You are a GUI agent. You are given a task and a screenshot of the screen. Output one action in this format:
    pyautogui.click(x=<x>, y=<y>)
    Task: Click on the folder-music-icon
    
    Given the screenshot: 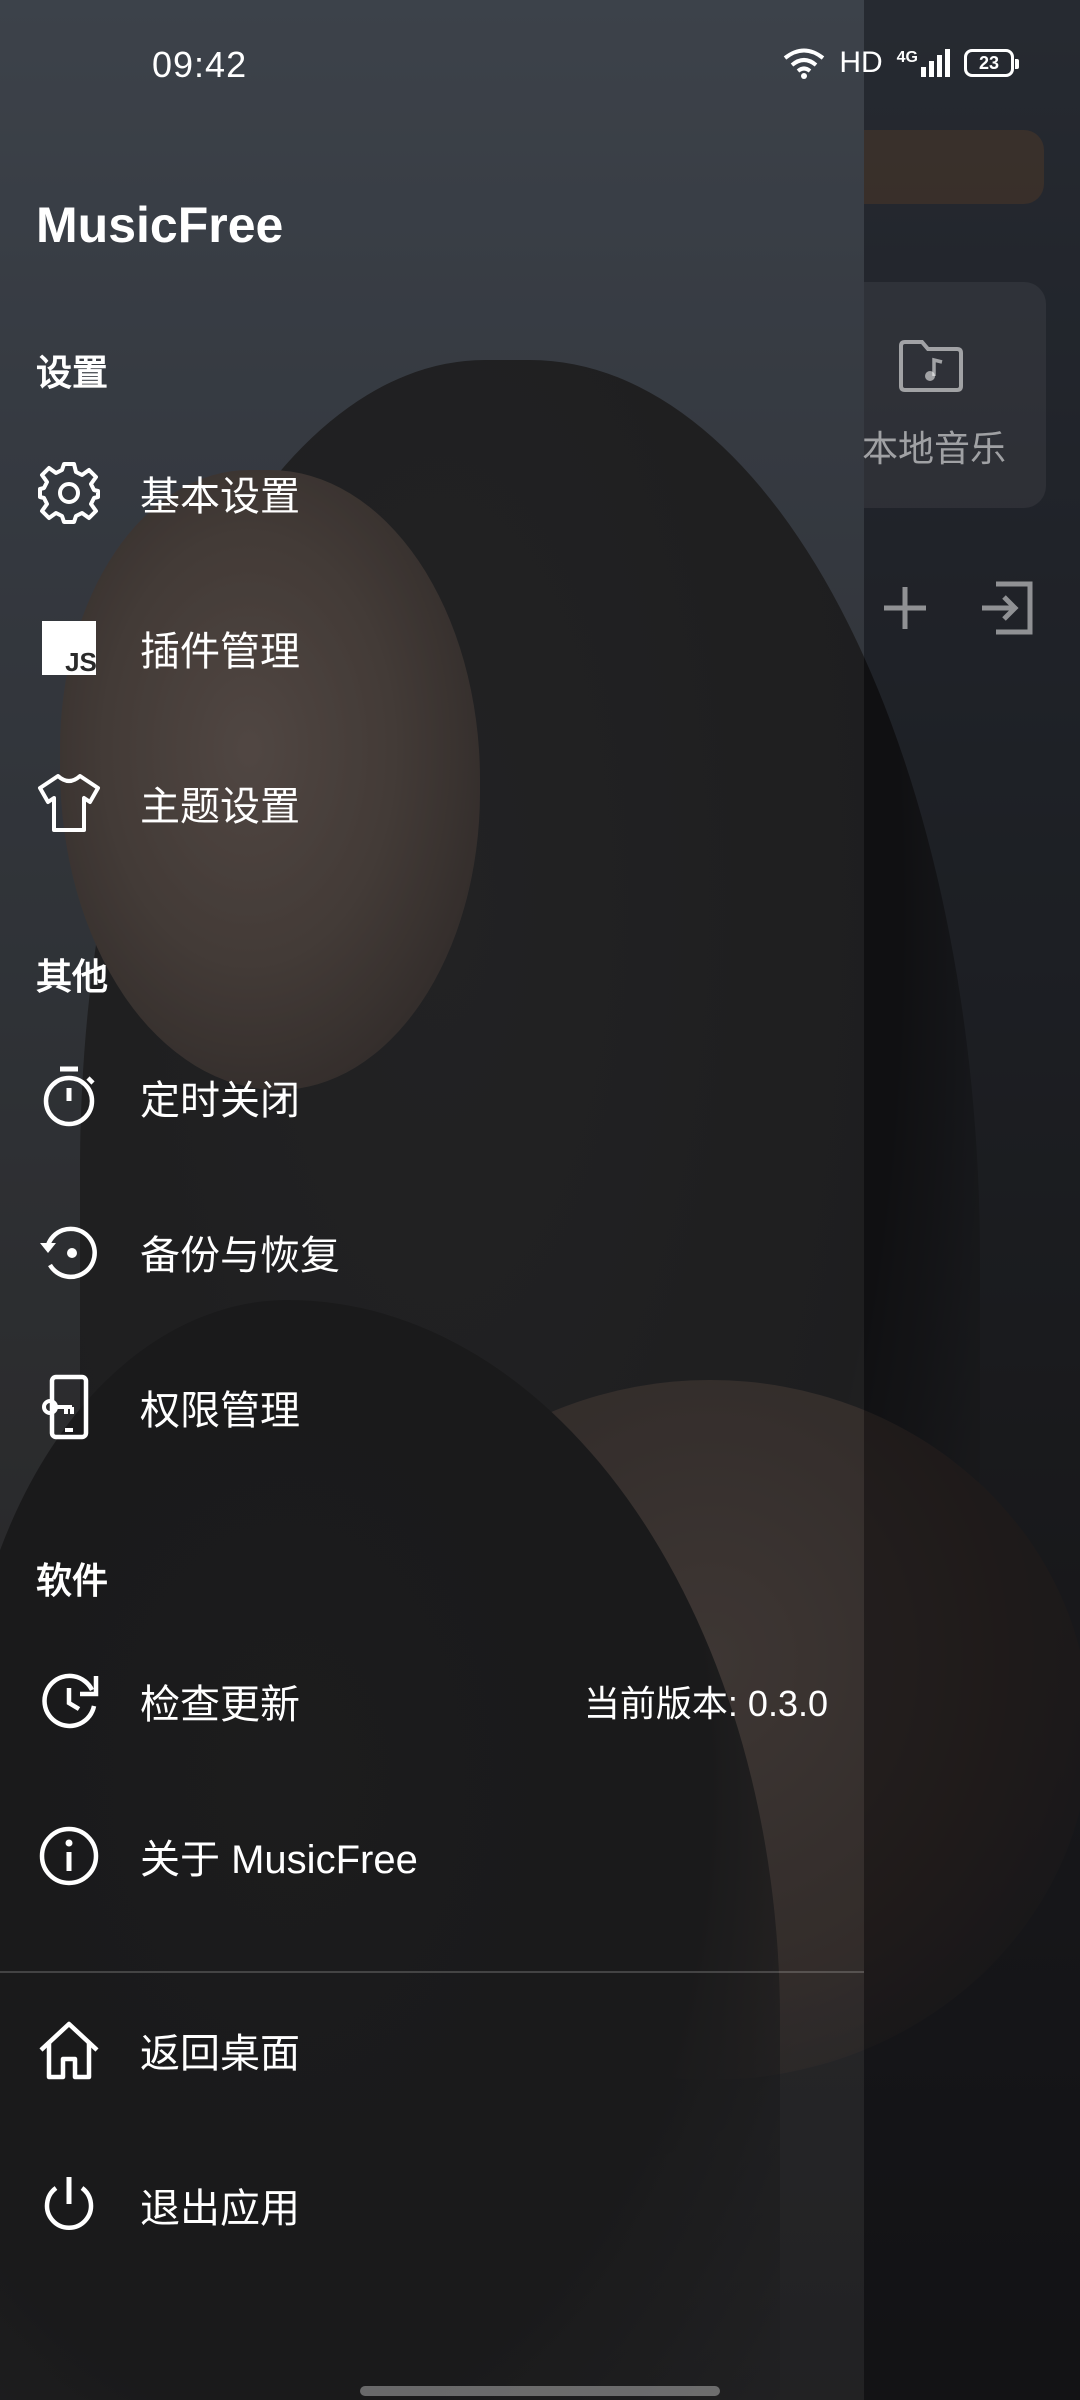 What is the action you would take?
    pyautogui.click(x=931, y=366)
    